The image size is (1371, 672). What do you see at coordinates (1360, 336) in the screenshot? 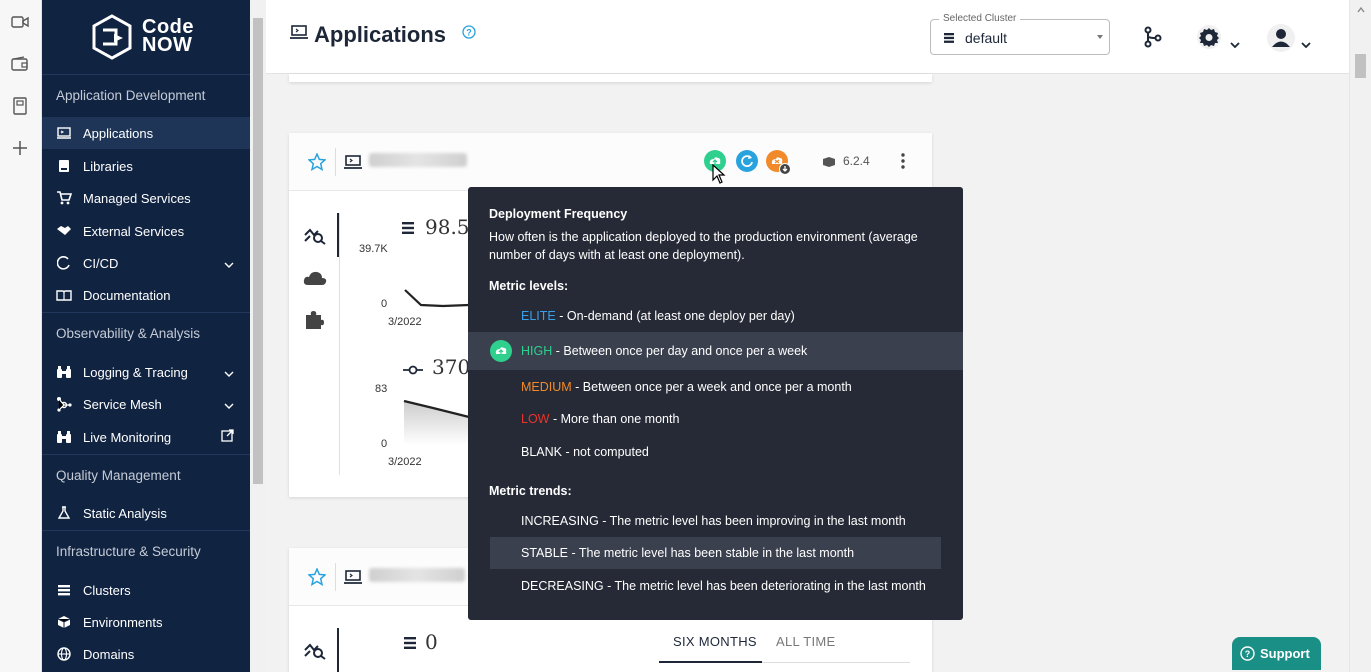
I see `main-scrollbar` at bounding box center [1360, 336].